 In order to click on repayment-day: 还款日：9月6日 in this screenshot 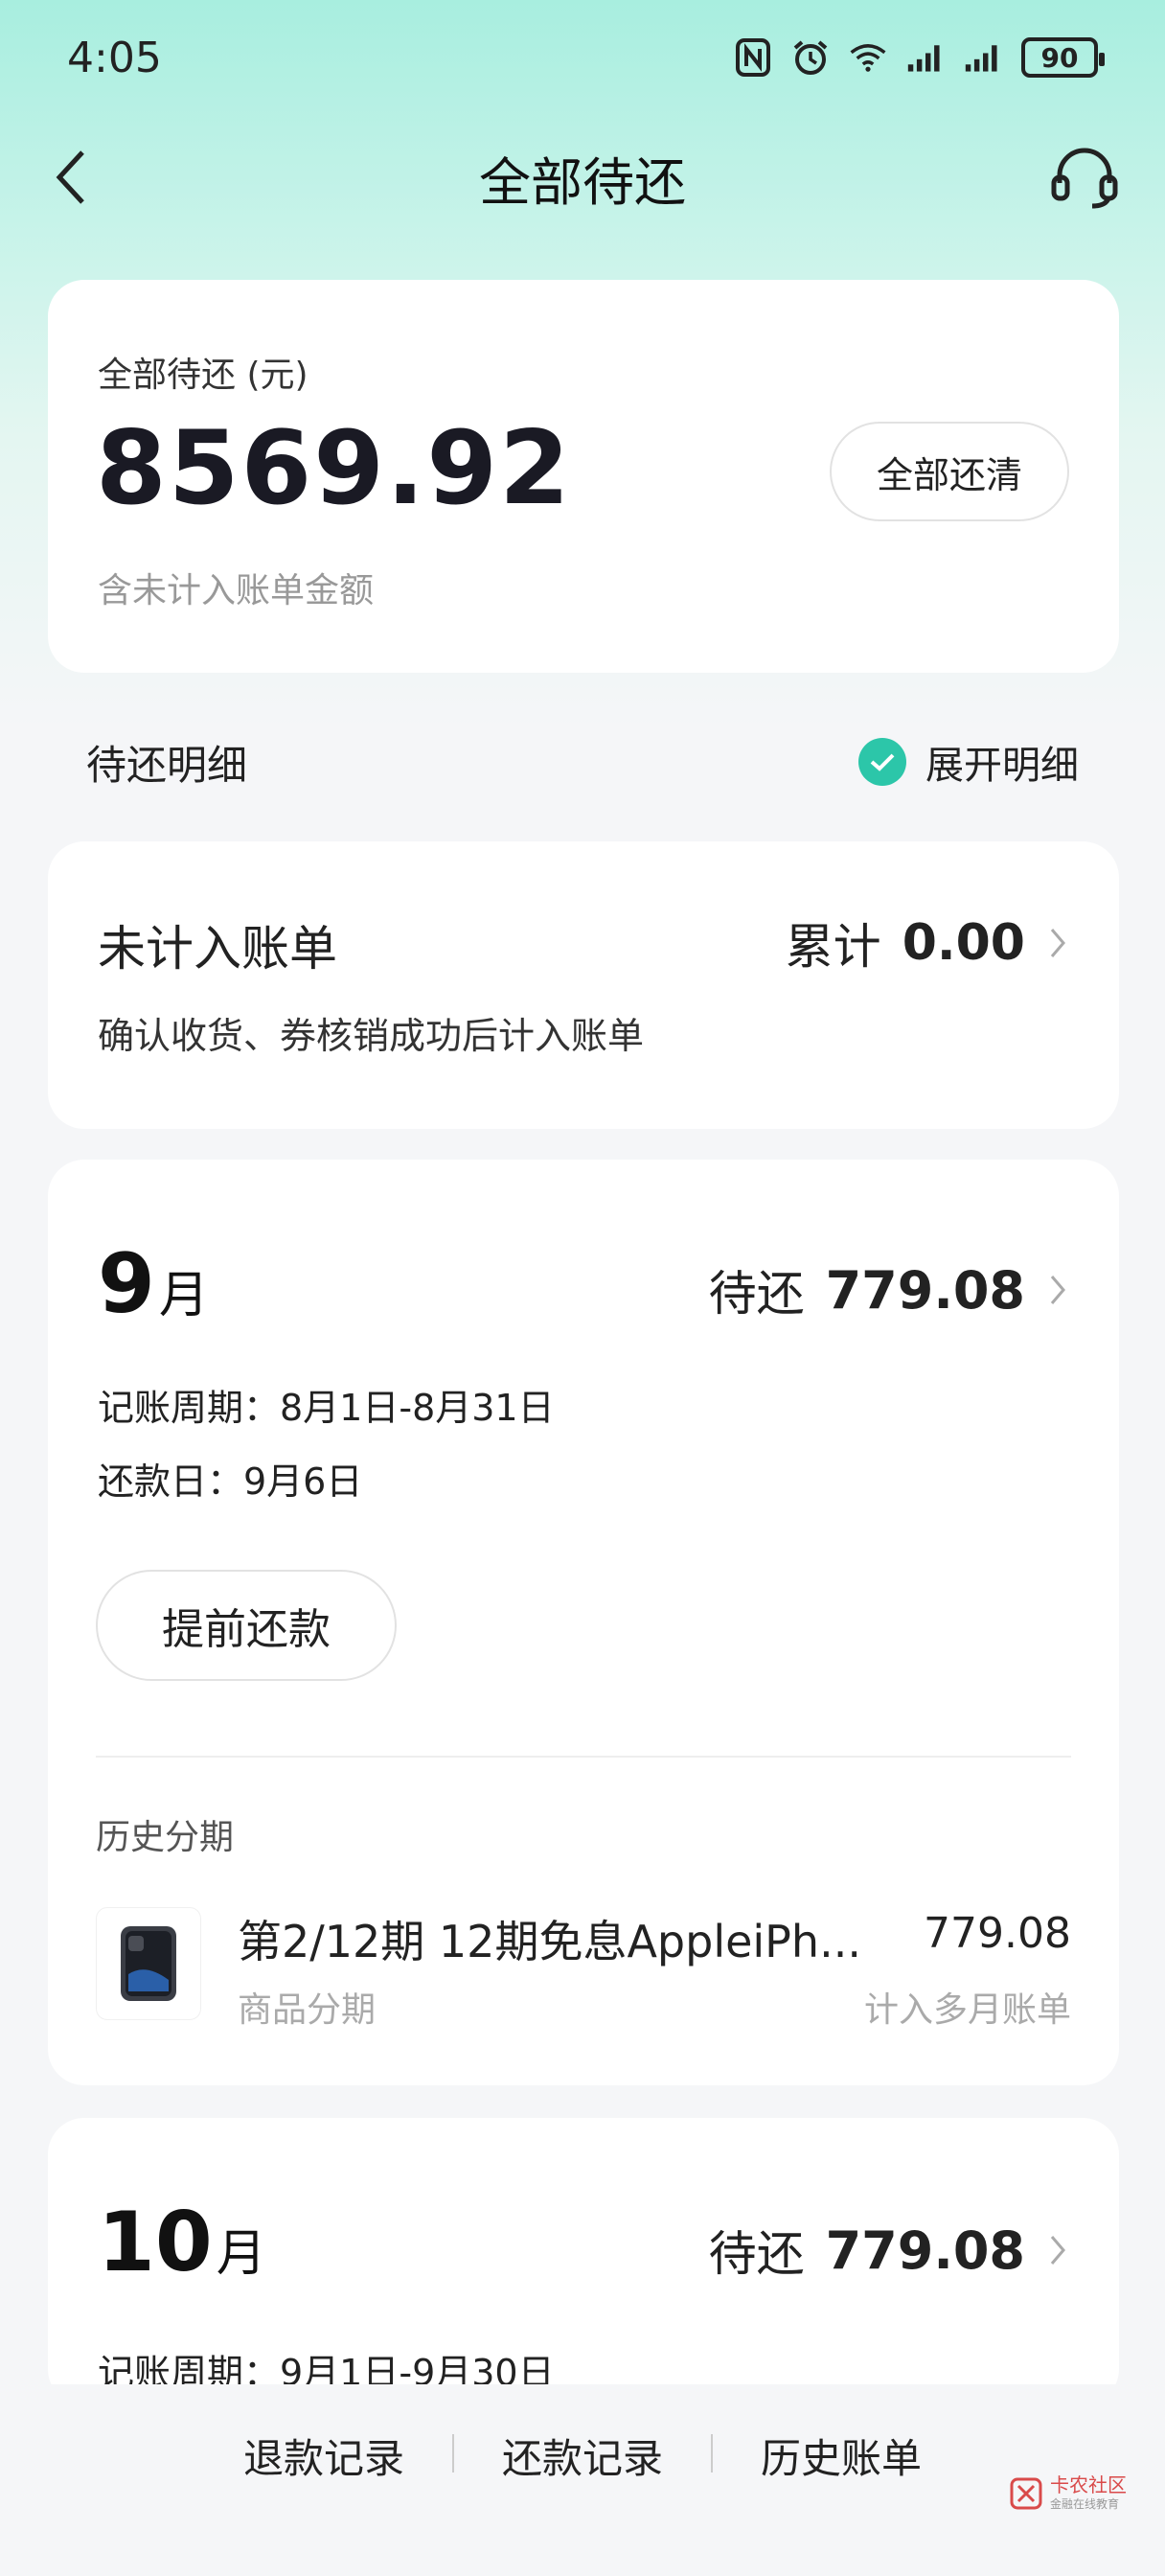, I will do `click(230, 1481)`.